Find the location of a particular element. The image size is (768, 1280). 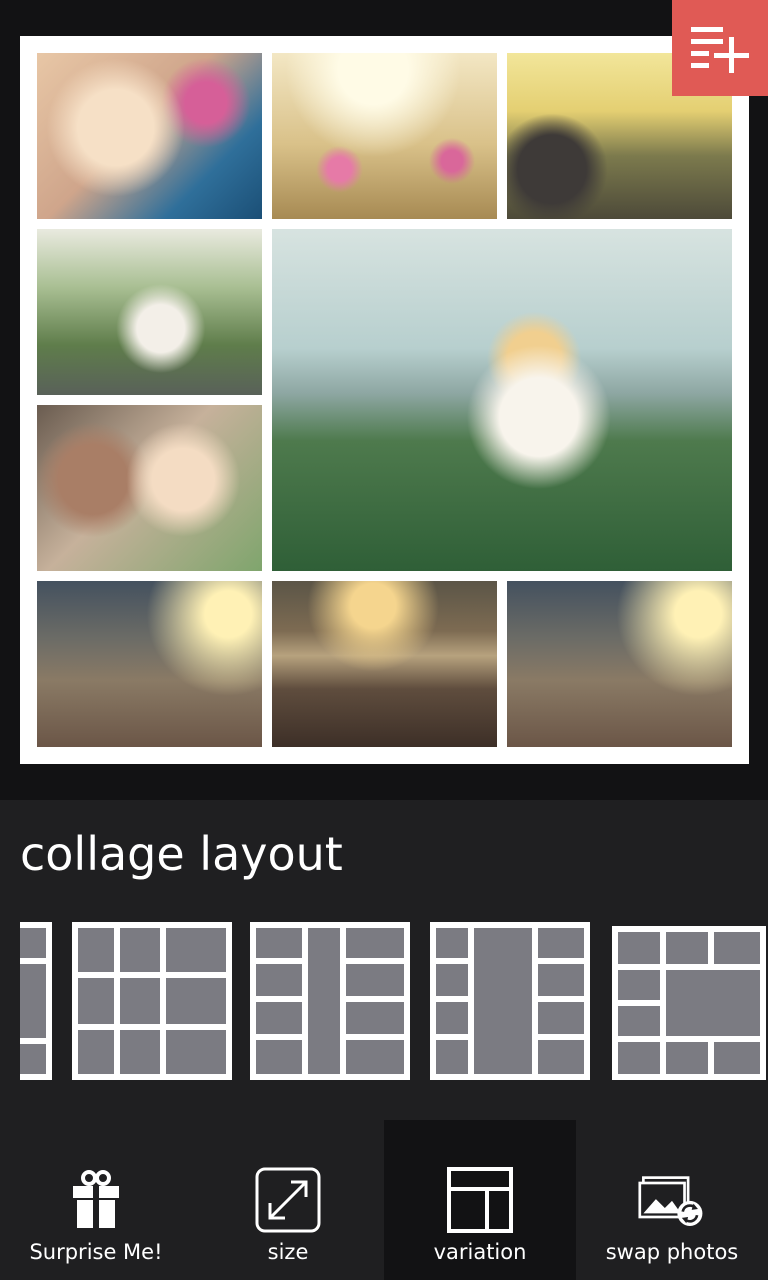

add-to-playlist-icon is located at coordinates (720, 50).